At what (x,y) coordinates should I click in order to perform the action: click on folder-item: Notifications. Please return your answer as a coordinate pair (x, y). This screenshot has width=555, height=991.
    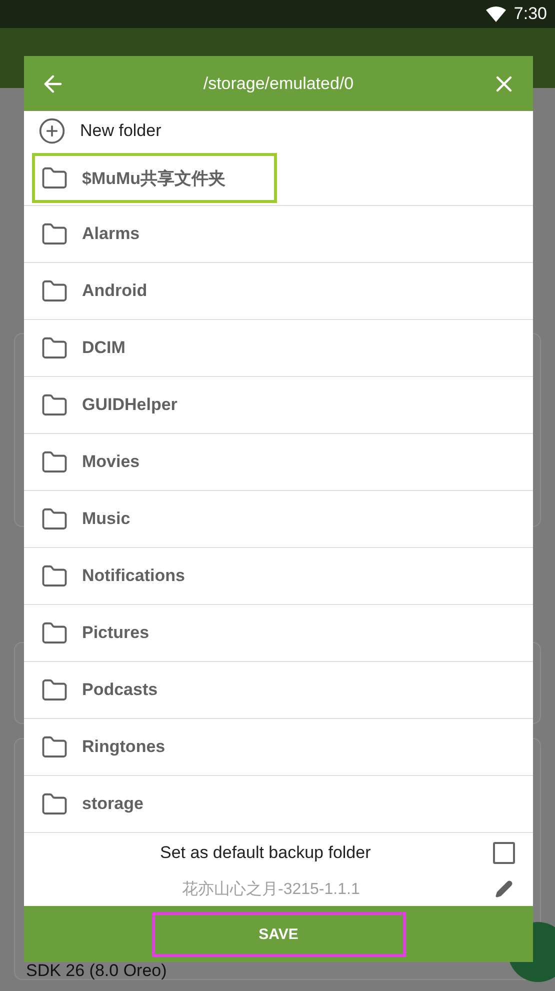
    Looking at the image, I should click on (113, 576).